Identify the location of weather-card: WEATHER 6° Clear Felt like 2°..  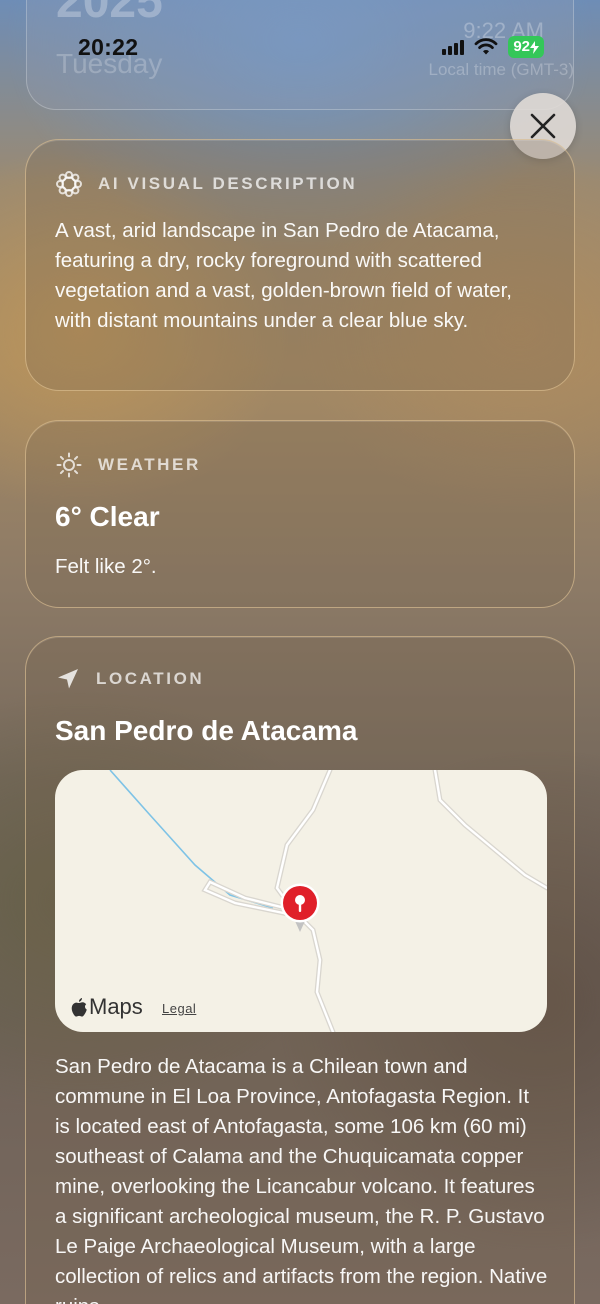
(300, 514).